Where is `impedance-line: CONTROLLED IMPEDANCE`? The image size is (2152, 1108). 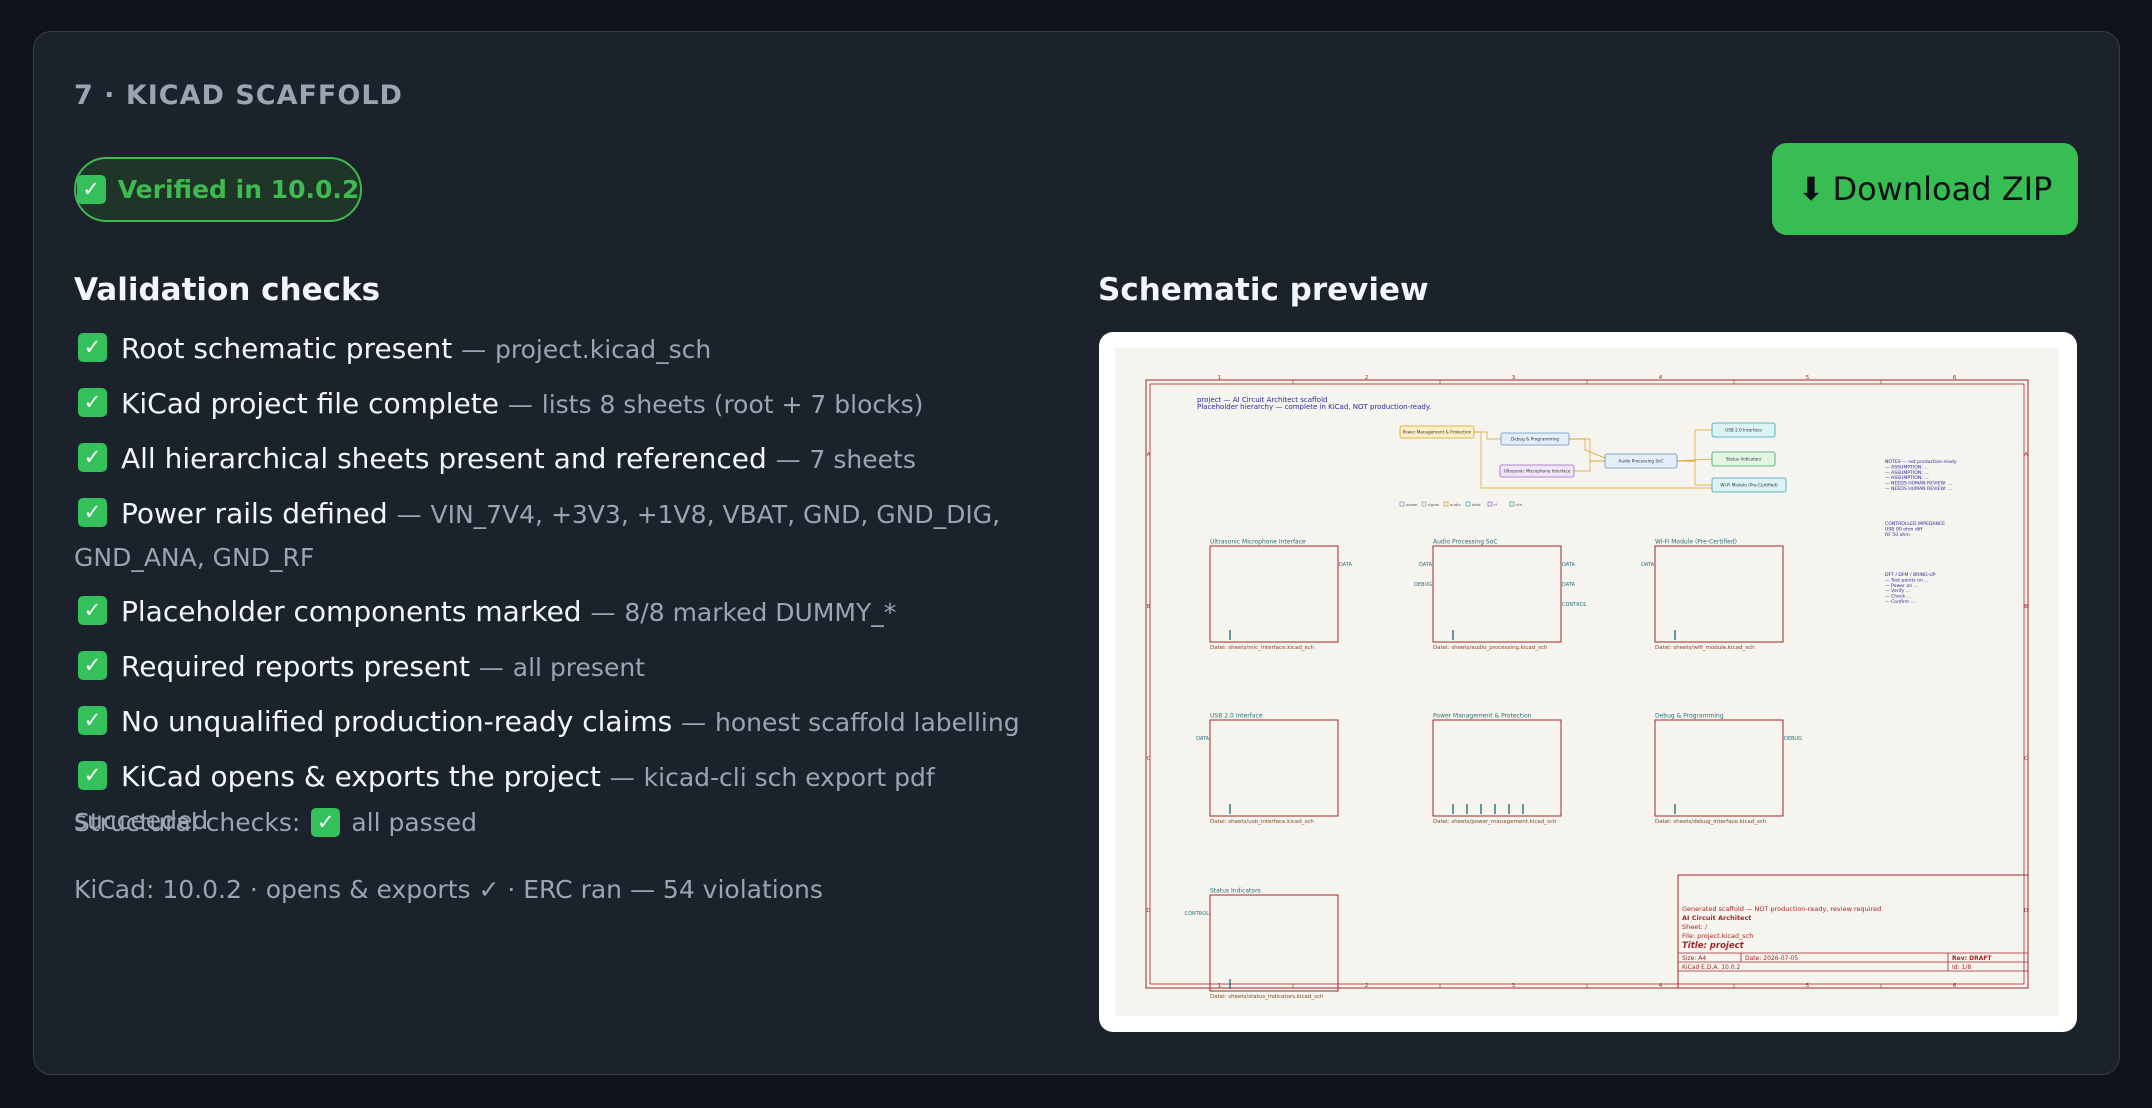 impedance-line: CONTROLLED IMPEDANCE is located at coordinates (1915, 524).